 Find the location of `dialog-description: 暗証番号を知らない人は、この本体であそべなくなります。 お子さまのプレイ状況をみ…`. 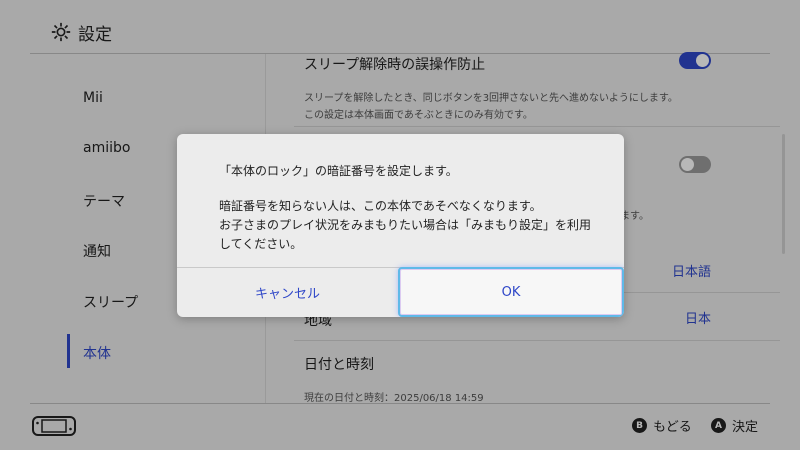

dialog-description: 暗証番号を知らない人は、この本体であそべなくなります。 お子さまのプレイ状況をみ… is located at coordinates (405, 225).